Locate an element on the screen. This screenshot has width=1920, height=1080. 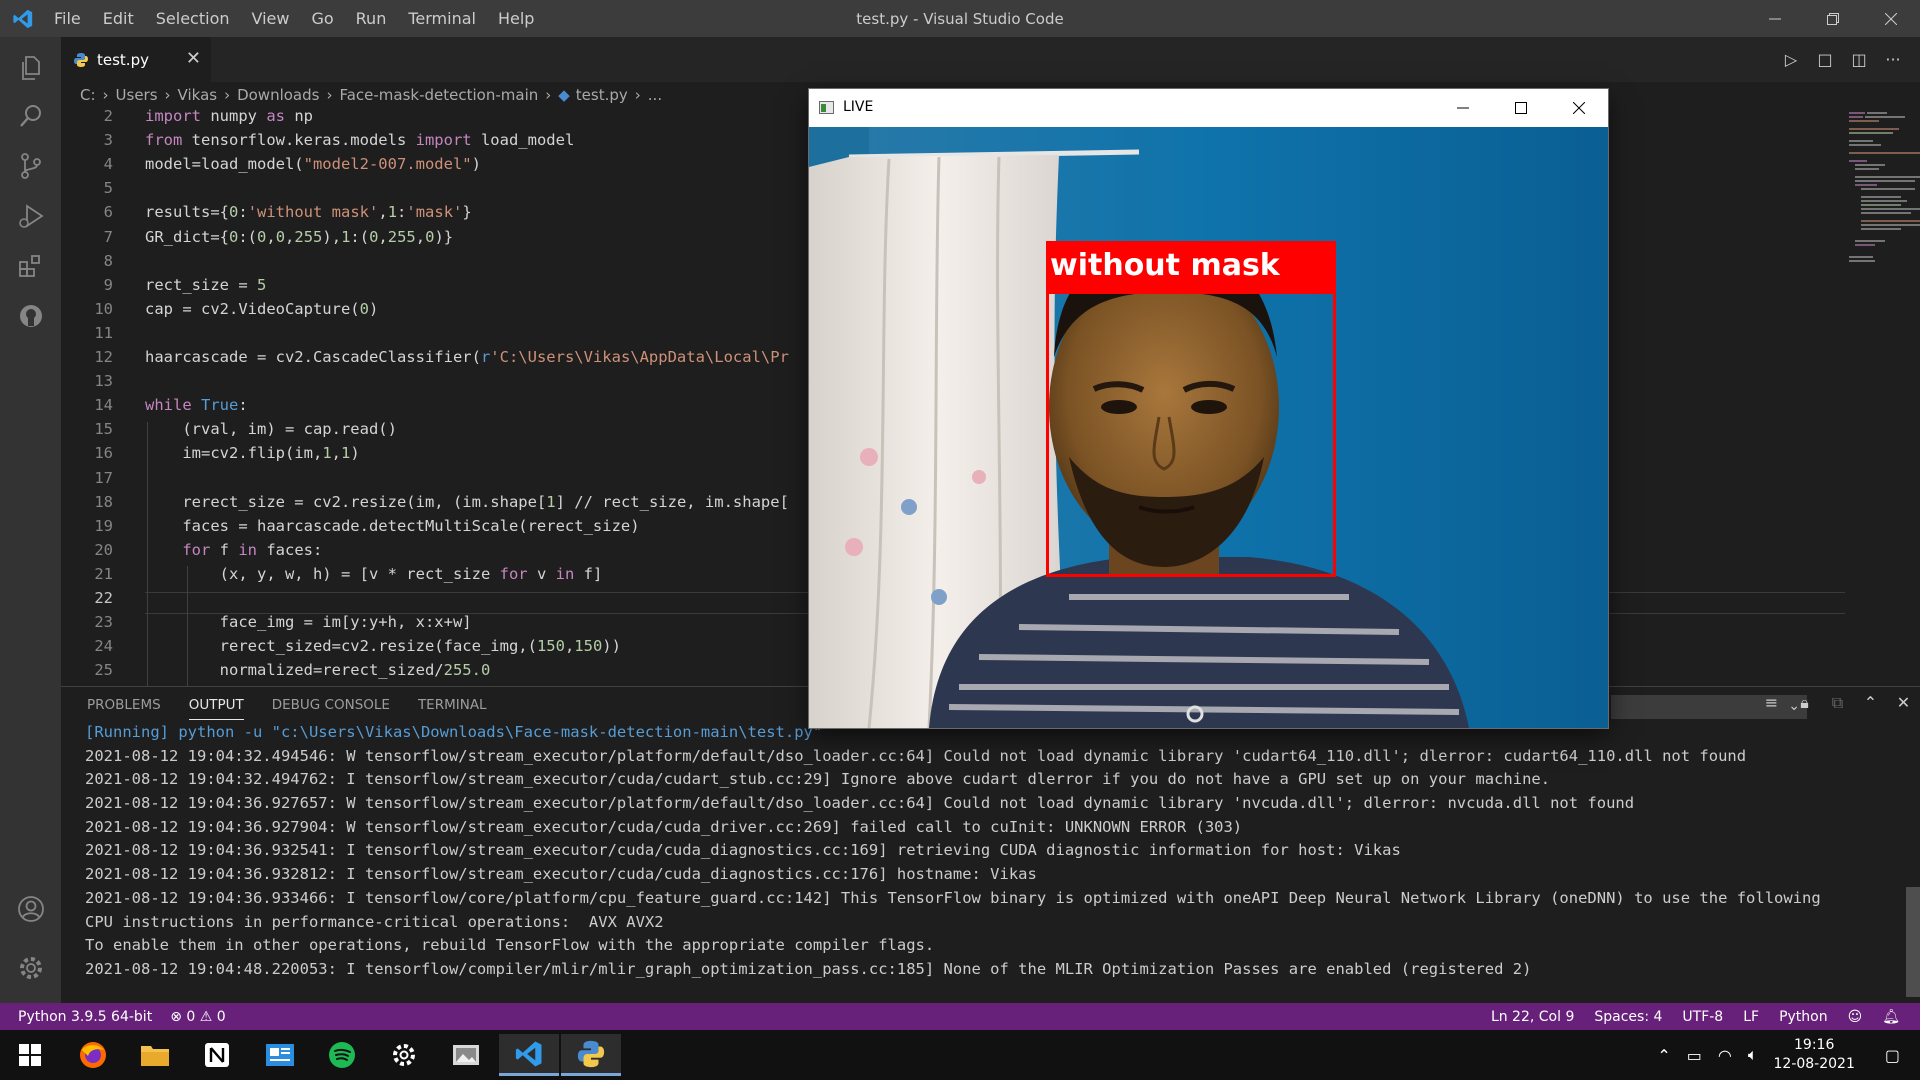
close-window-button is located at coordinates (1891, 18).